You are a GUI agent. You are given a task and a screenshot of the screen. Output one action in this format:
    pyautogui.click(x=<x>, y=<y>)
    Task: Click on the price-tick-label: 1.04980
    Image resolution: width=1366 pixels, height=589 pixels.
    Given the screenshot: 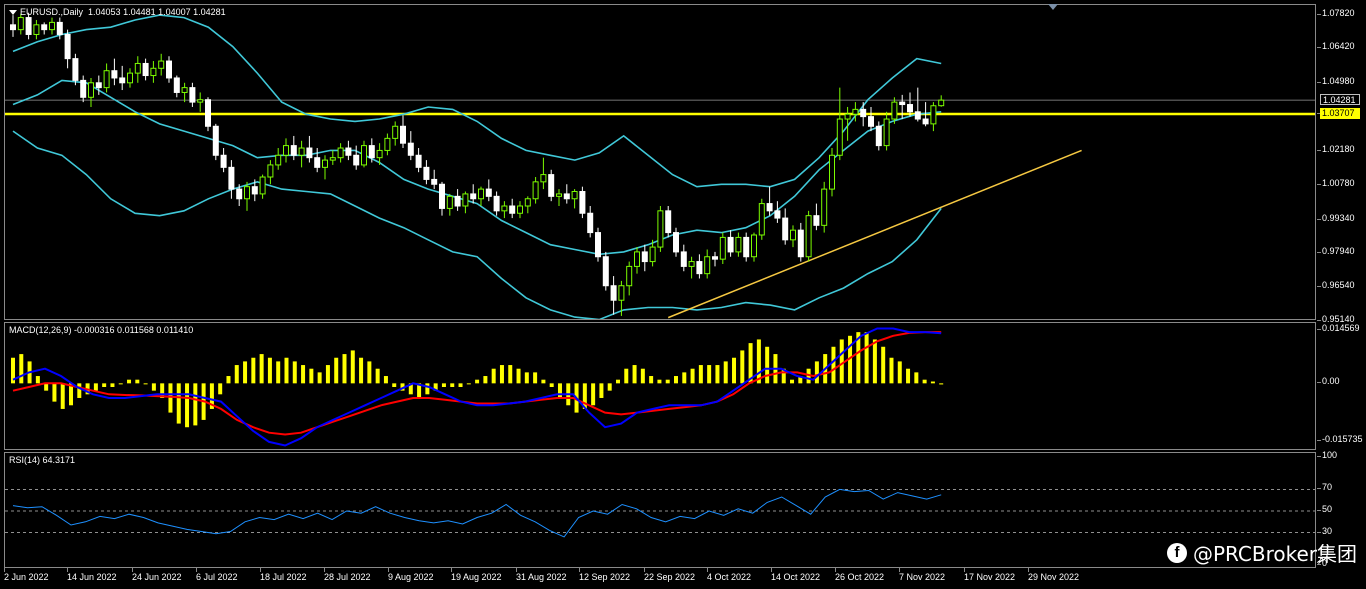 What is the action you would take?
    pyautogui.click(x=1336, y=81)
    